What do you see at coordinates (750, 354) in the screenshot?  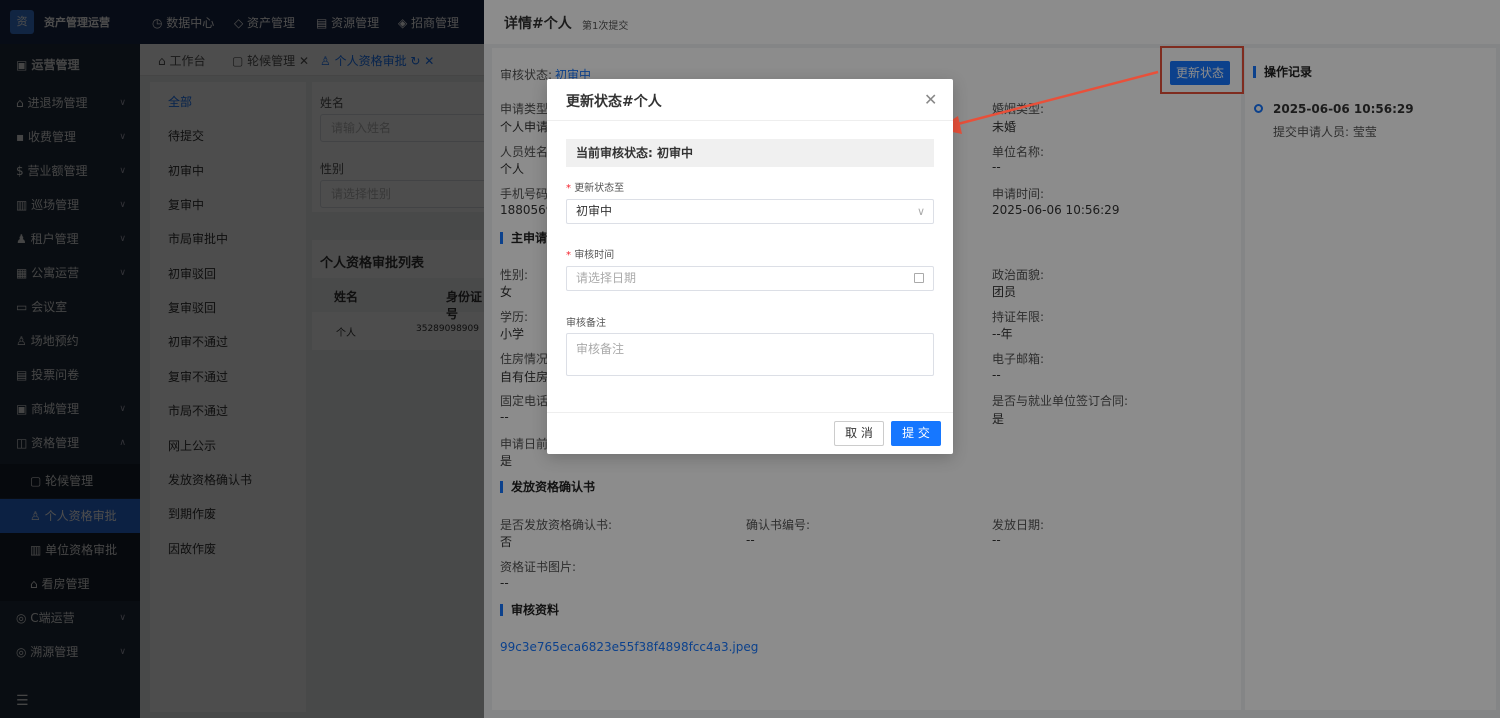 I see `note-textarea: 审核备注` at bounding box center [750, 354].